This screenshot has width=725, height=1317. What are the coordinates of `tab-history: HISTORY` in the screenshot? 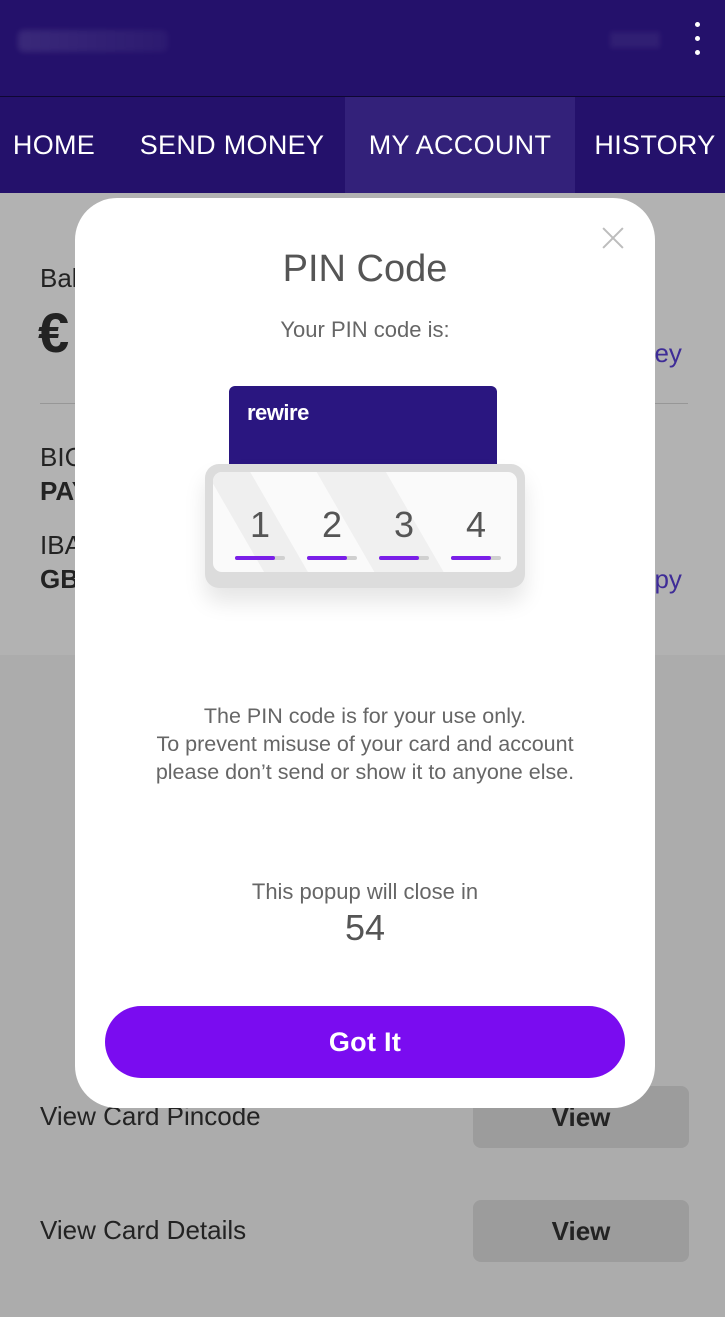 It's located at (655, 145).